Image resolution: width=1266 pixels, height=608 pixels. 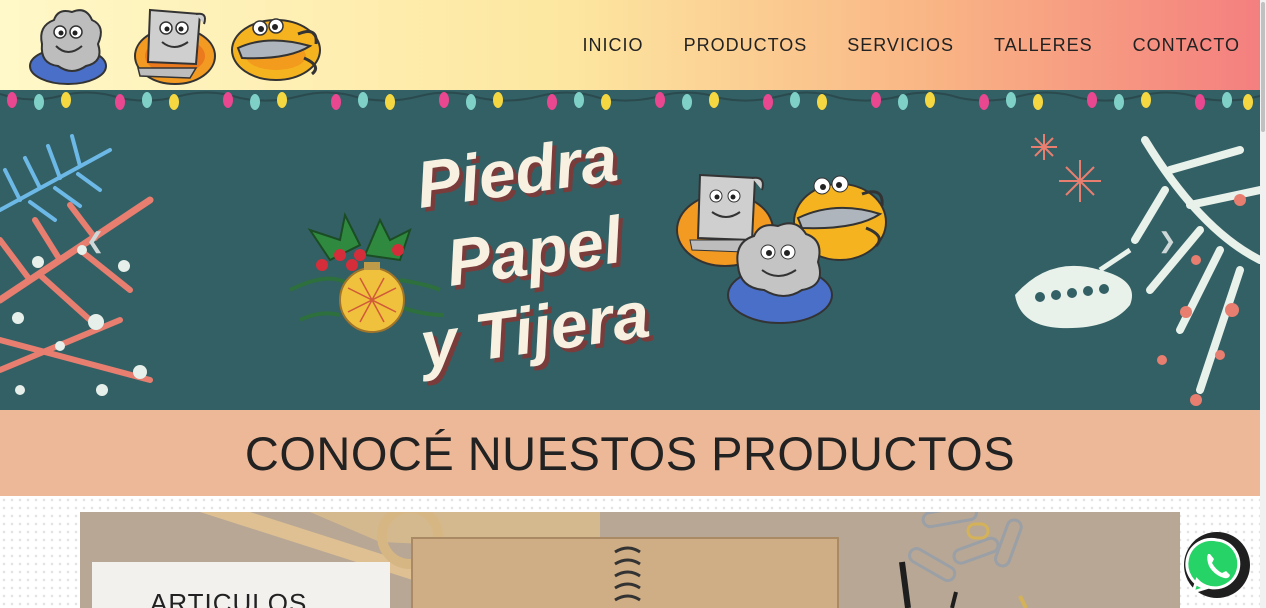 I want to click on nav-item-talleres: TALLERES, so click(x=1043, y=45).